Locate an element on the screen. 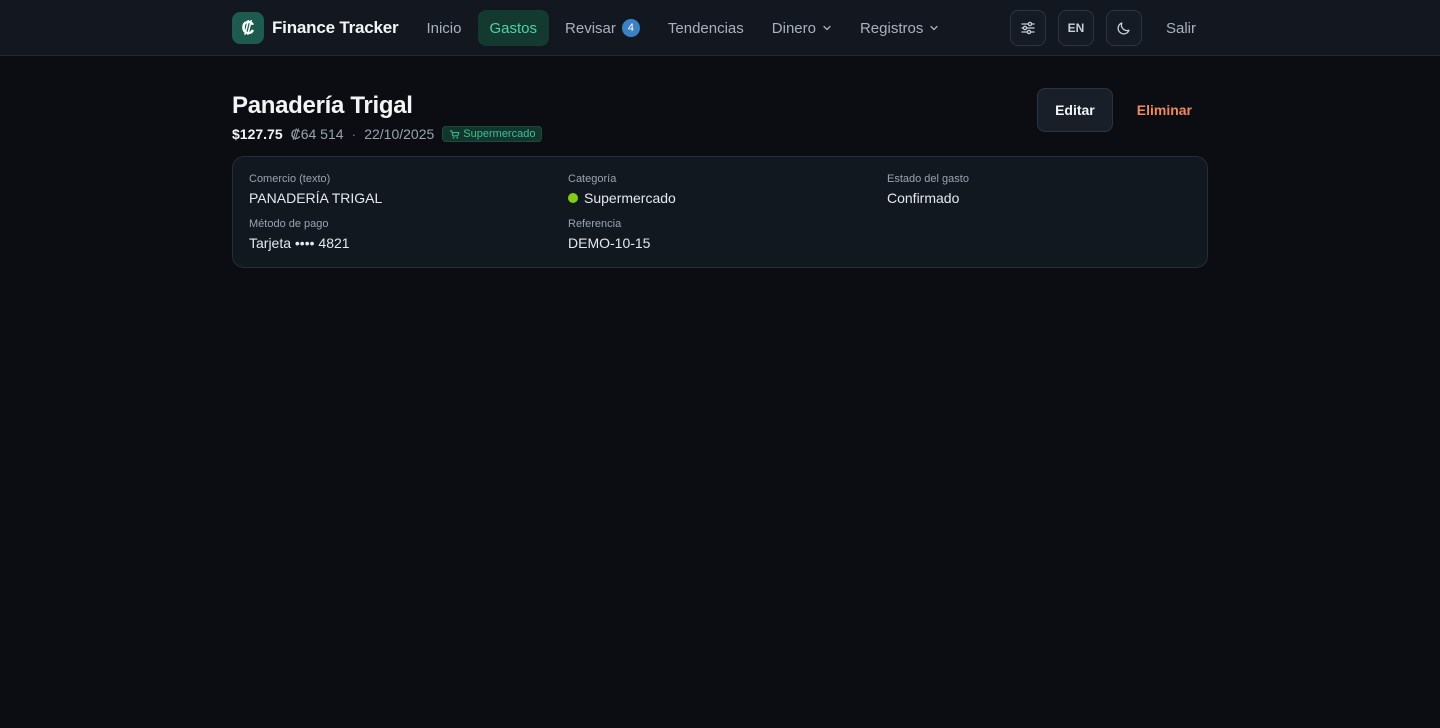  reference-value: DEMO-10-15 is located at coordinates (609, 243).